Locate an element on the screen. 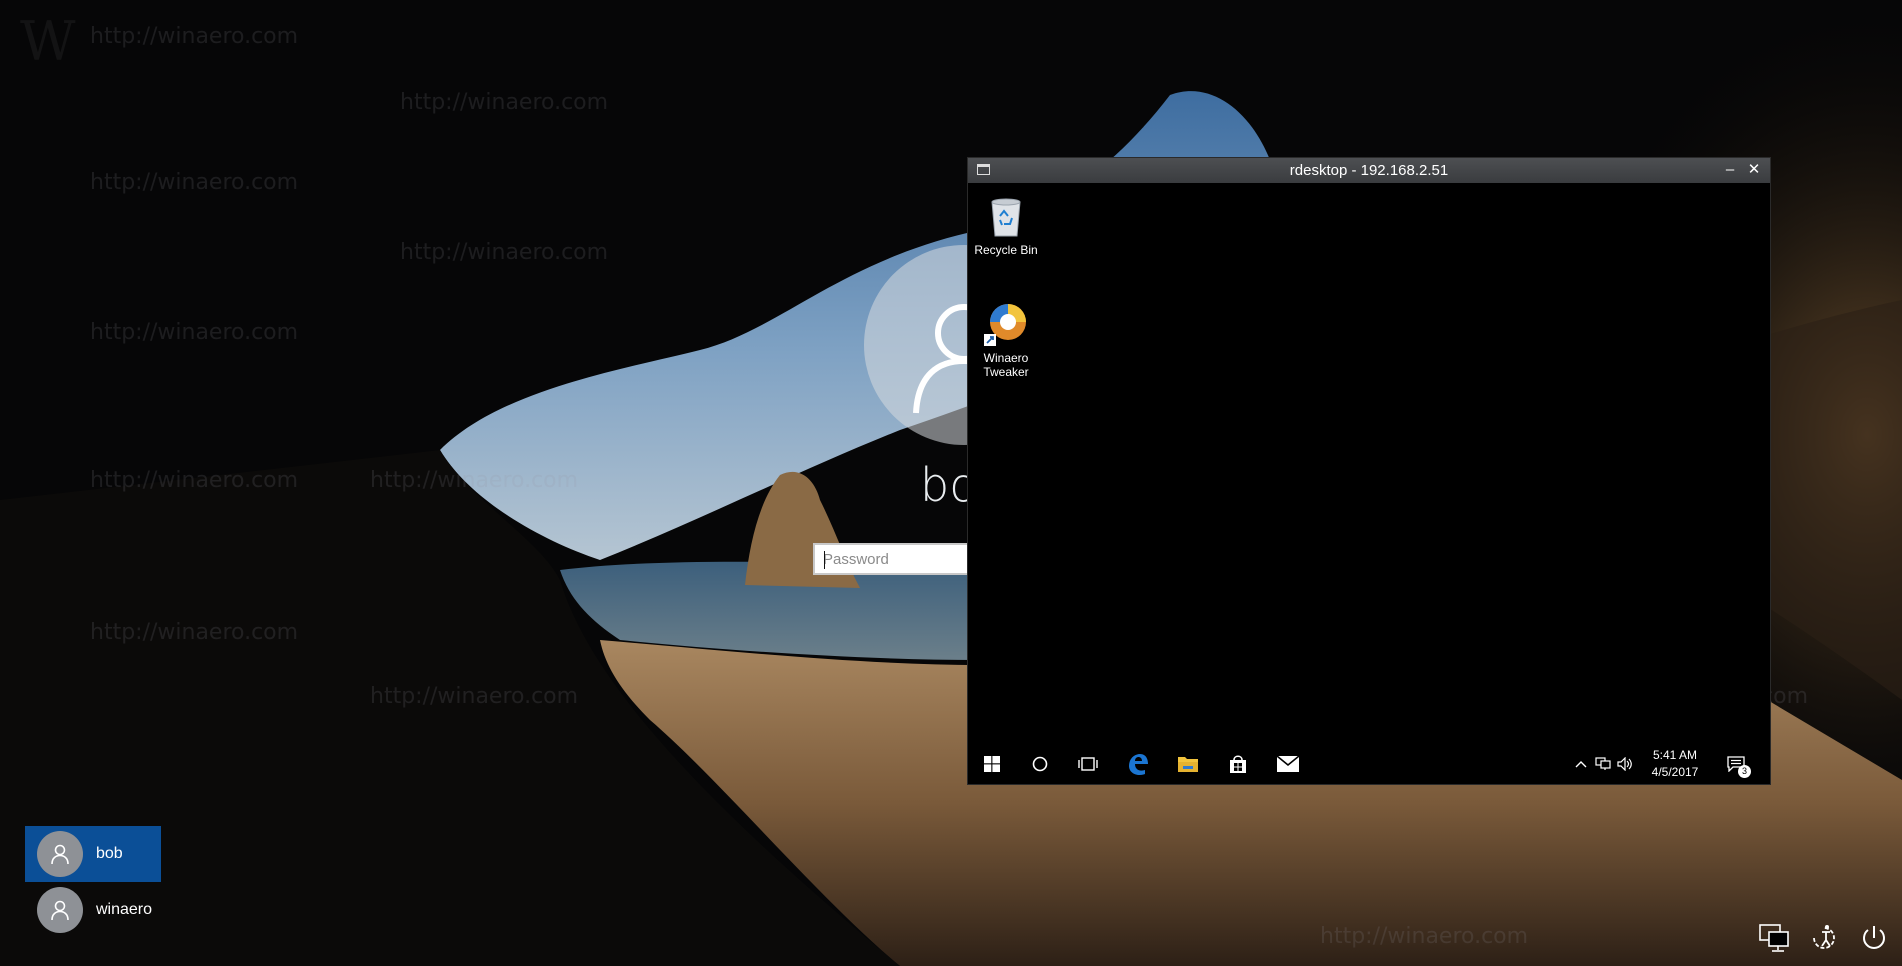 This screenshot has height=966, width=1902. chevron-up-icon is located at coordinates (1581, 764).